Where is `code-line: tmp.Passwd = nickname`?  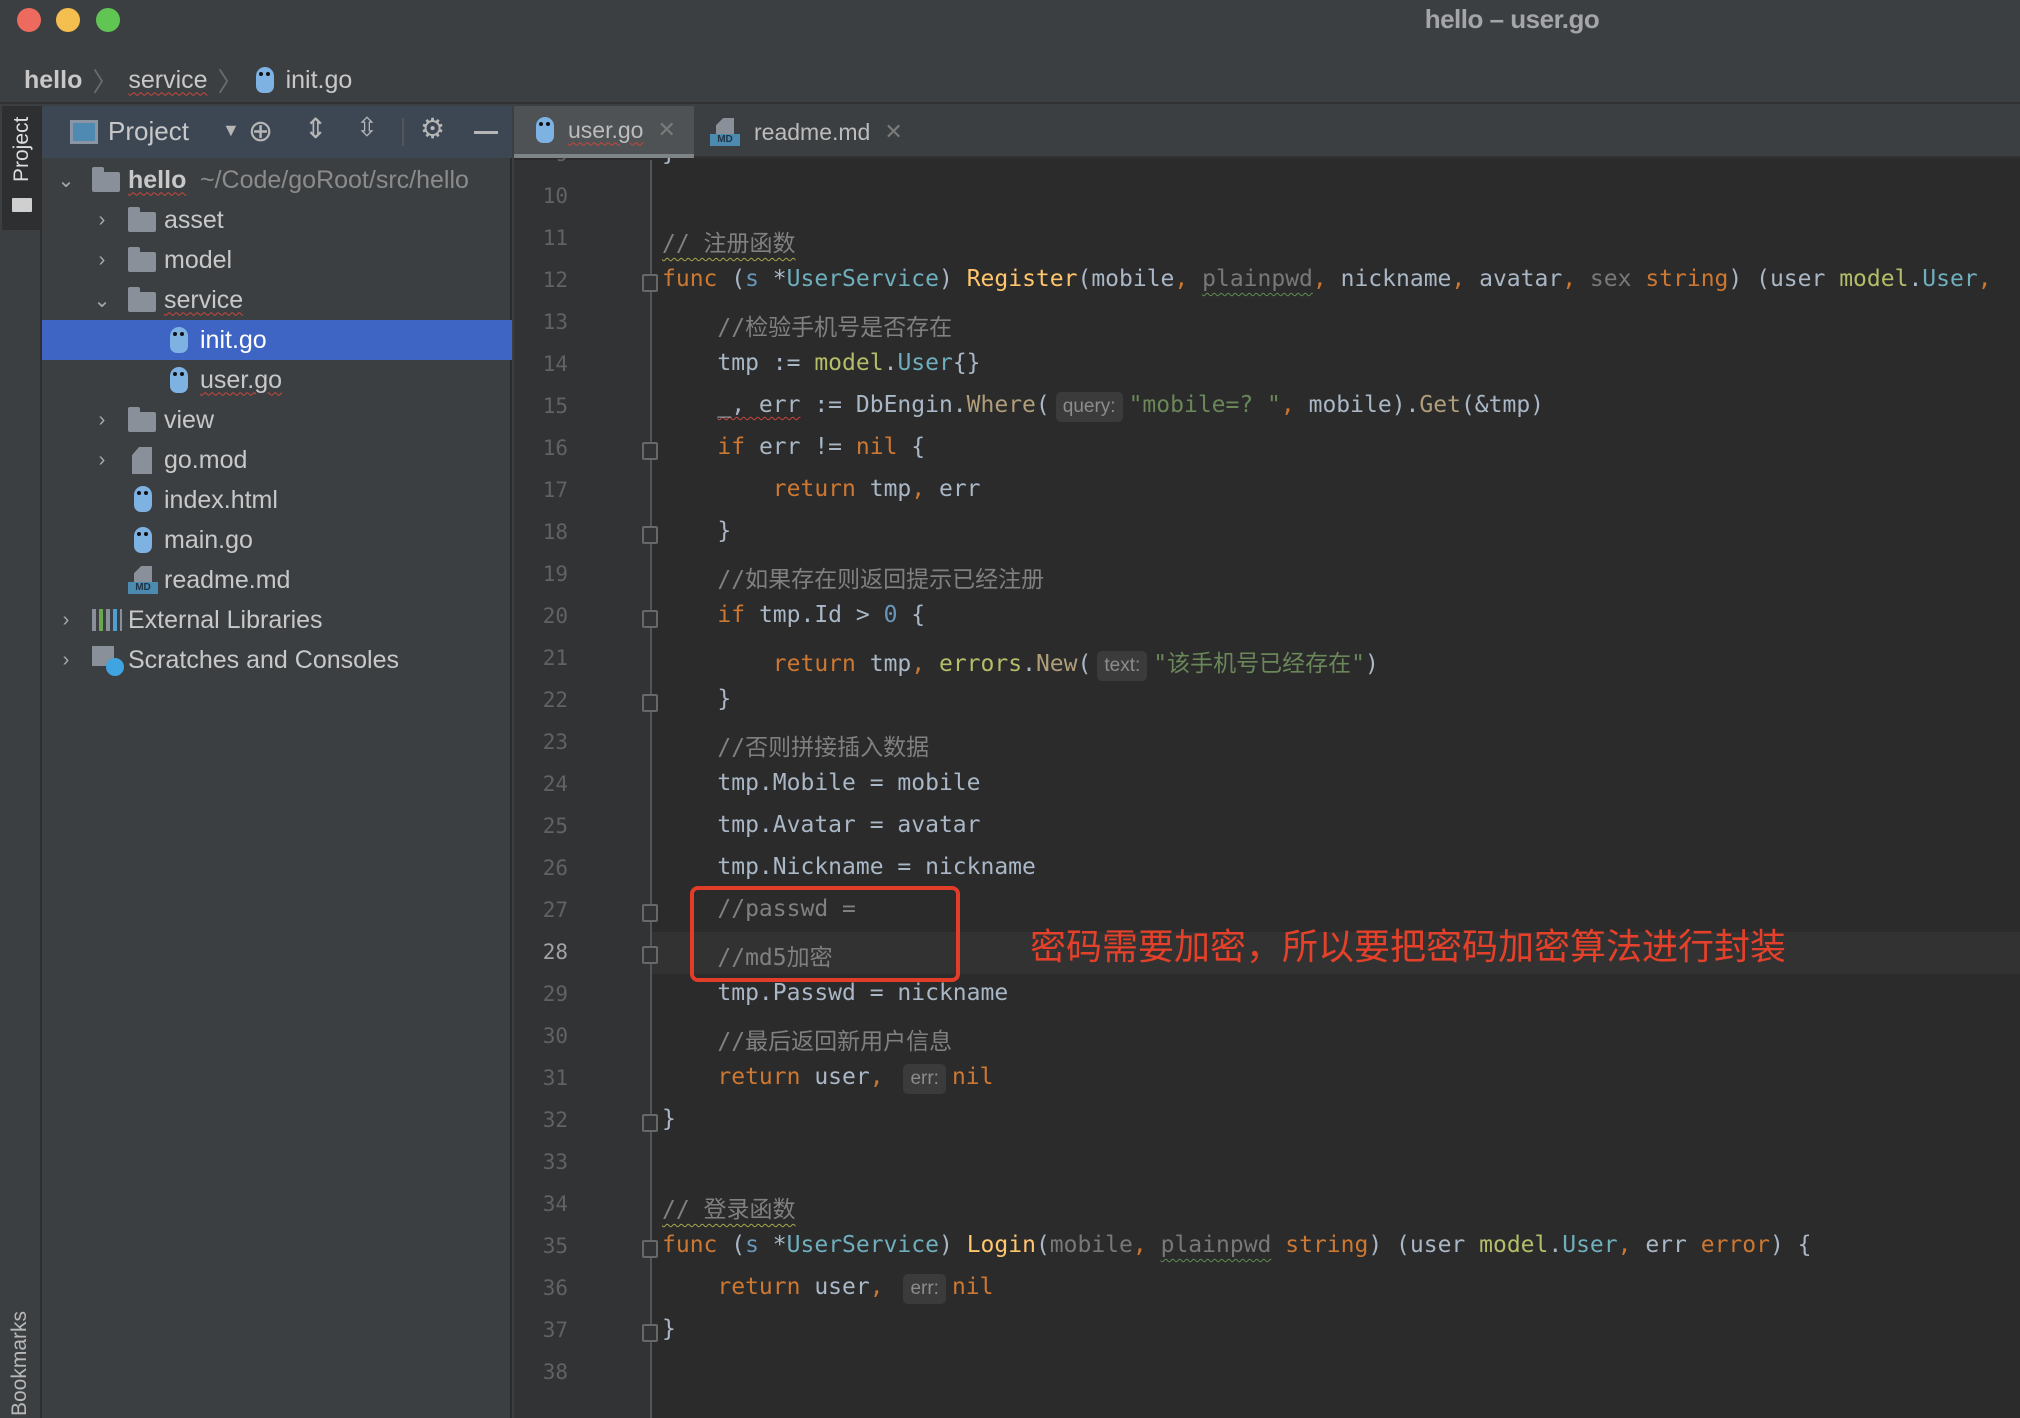 code-line: tmp.Passwd = nickname is located at coordinates (835, 993).